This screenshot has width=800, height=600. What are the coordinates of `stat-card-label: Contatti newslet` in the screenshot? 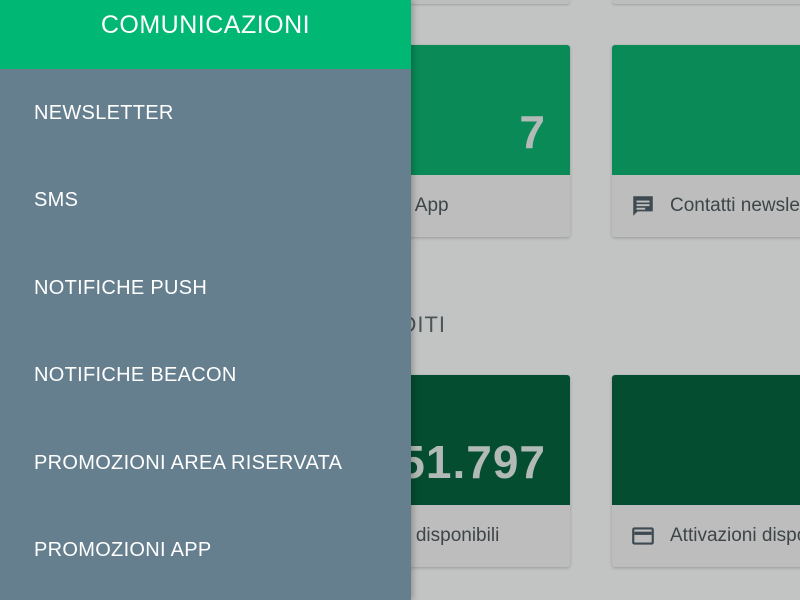 It's located at (735, 205).